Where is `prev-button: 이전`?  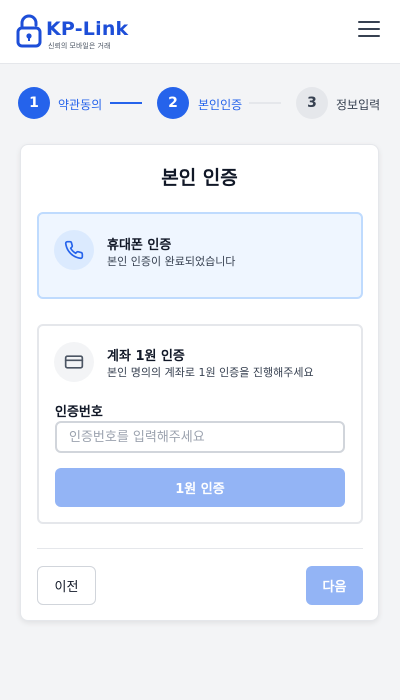 prev-button: 이전 is located at coordinates (66, 585).